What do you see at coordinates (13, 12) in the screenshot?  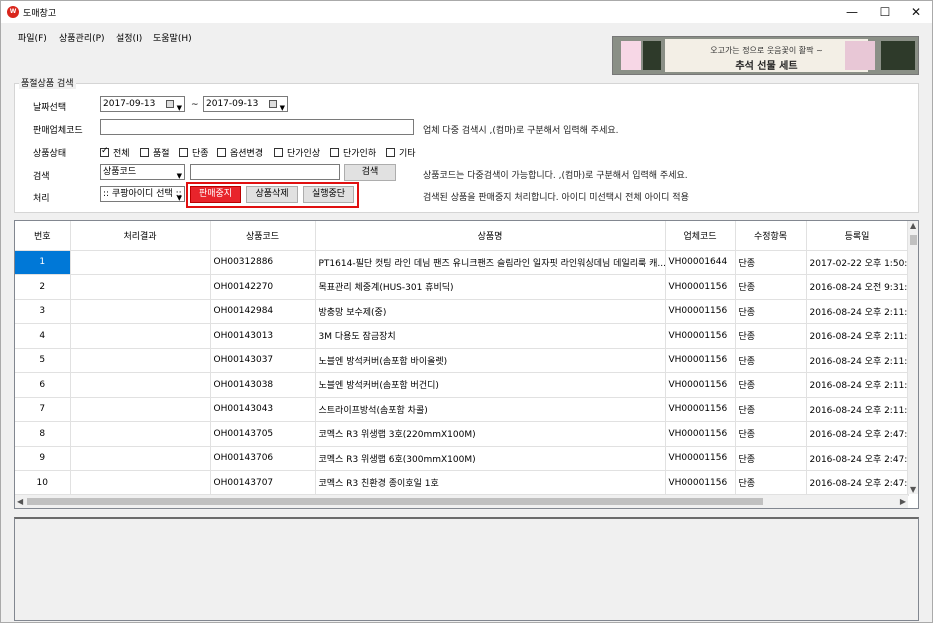 I see `app-logo-icon: W` at bounding box center [13, 12].